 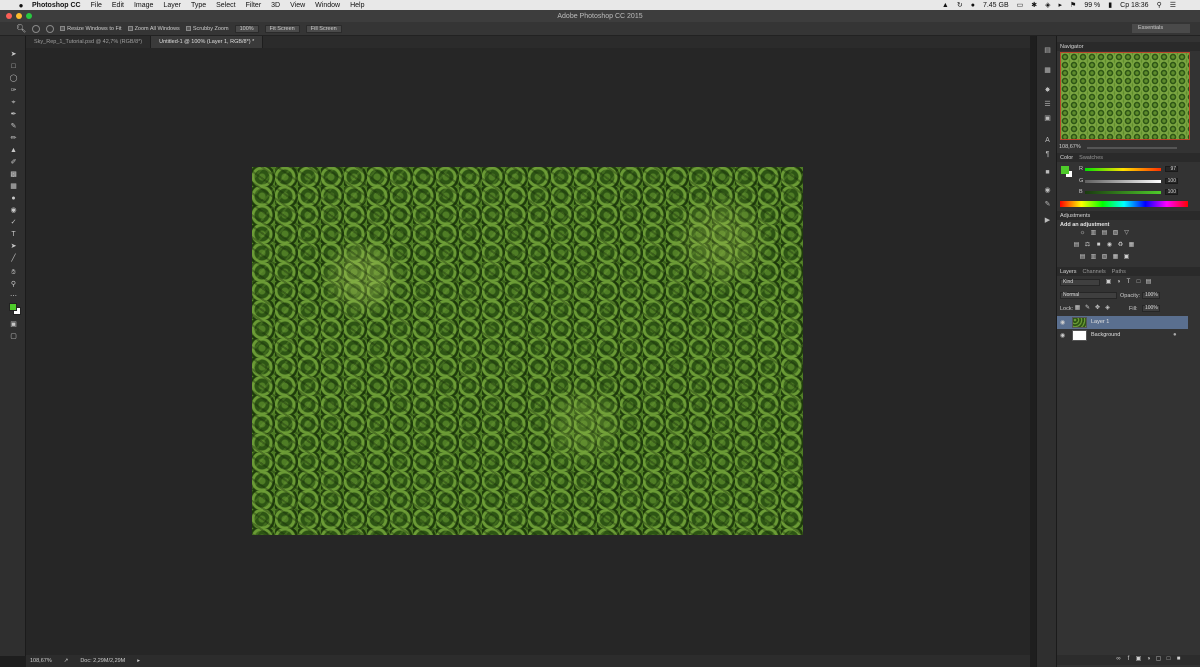 What do you see at coordinates (13, 258) in the screenshot?
I see `line-tool-icon: ╱` at bounding box center [13, 258].